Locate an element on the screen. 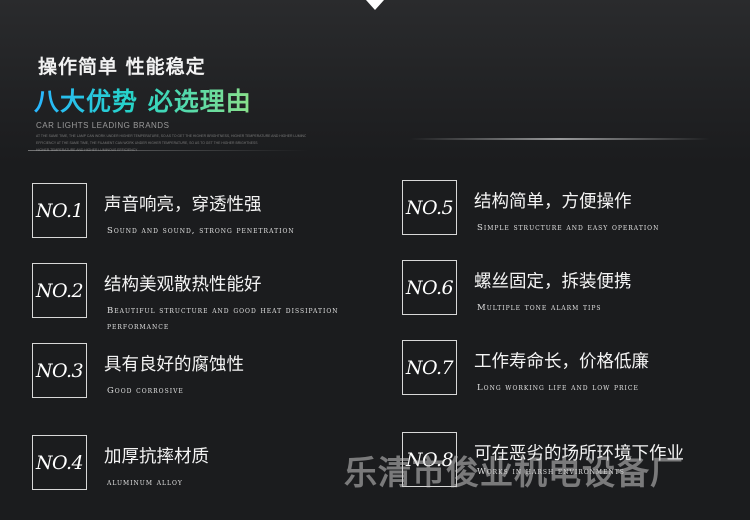 Image resolution: width=750 pixels, height=520 pixels. feature-description: Multiple tone alarm tips is located at coordinates (539, 308).